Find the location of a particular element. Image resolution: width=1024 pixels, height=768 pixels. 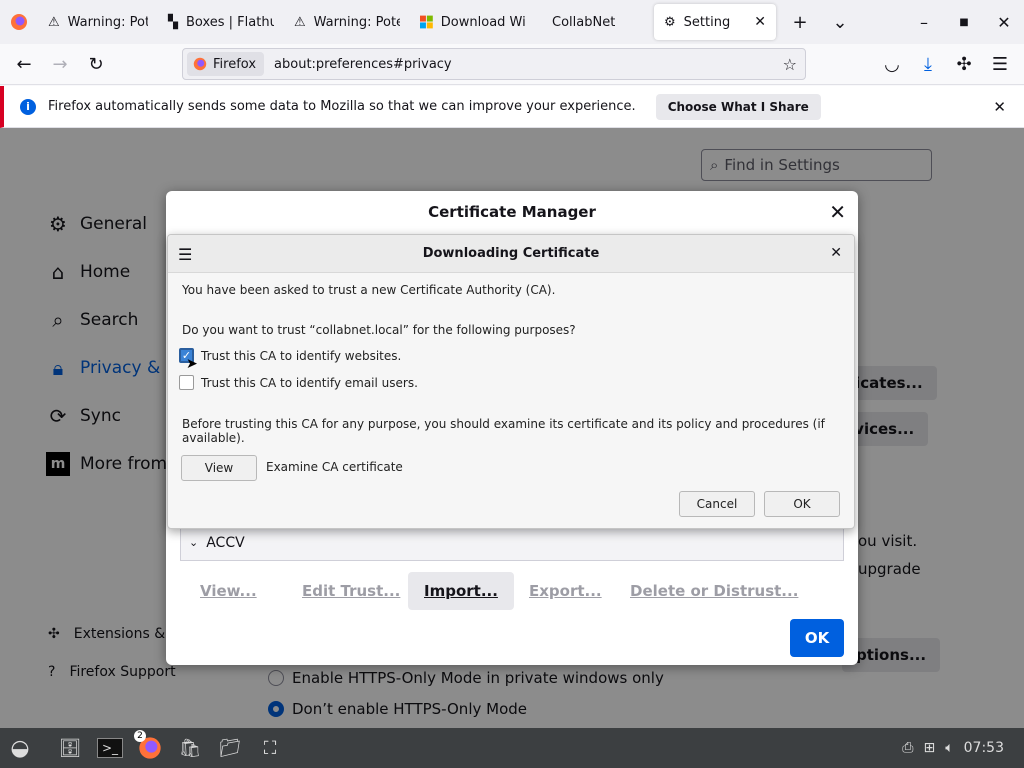

dialog-title: Certificate Manager is located at coordinates (512, 212).